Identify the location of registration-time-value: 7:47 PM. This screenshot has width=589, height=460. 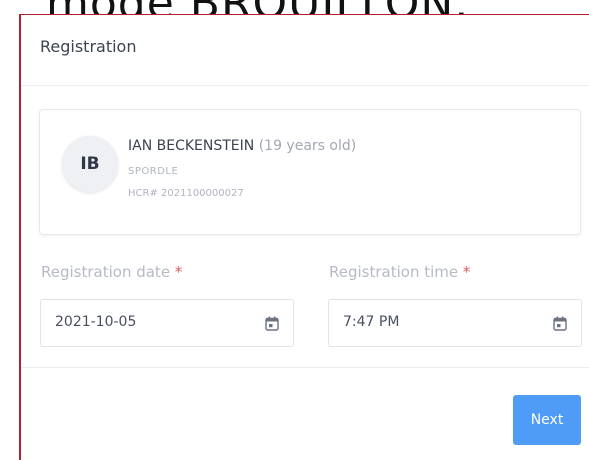
(371, 322).